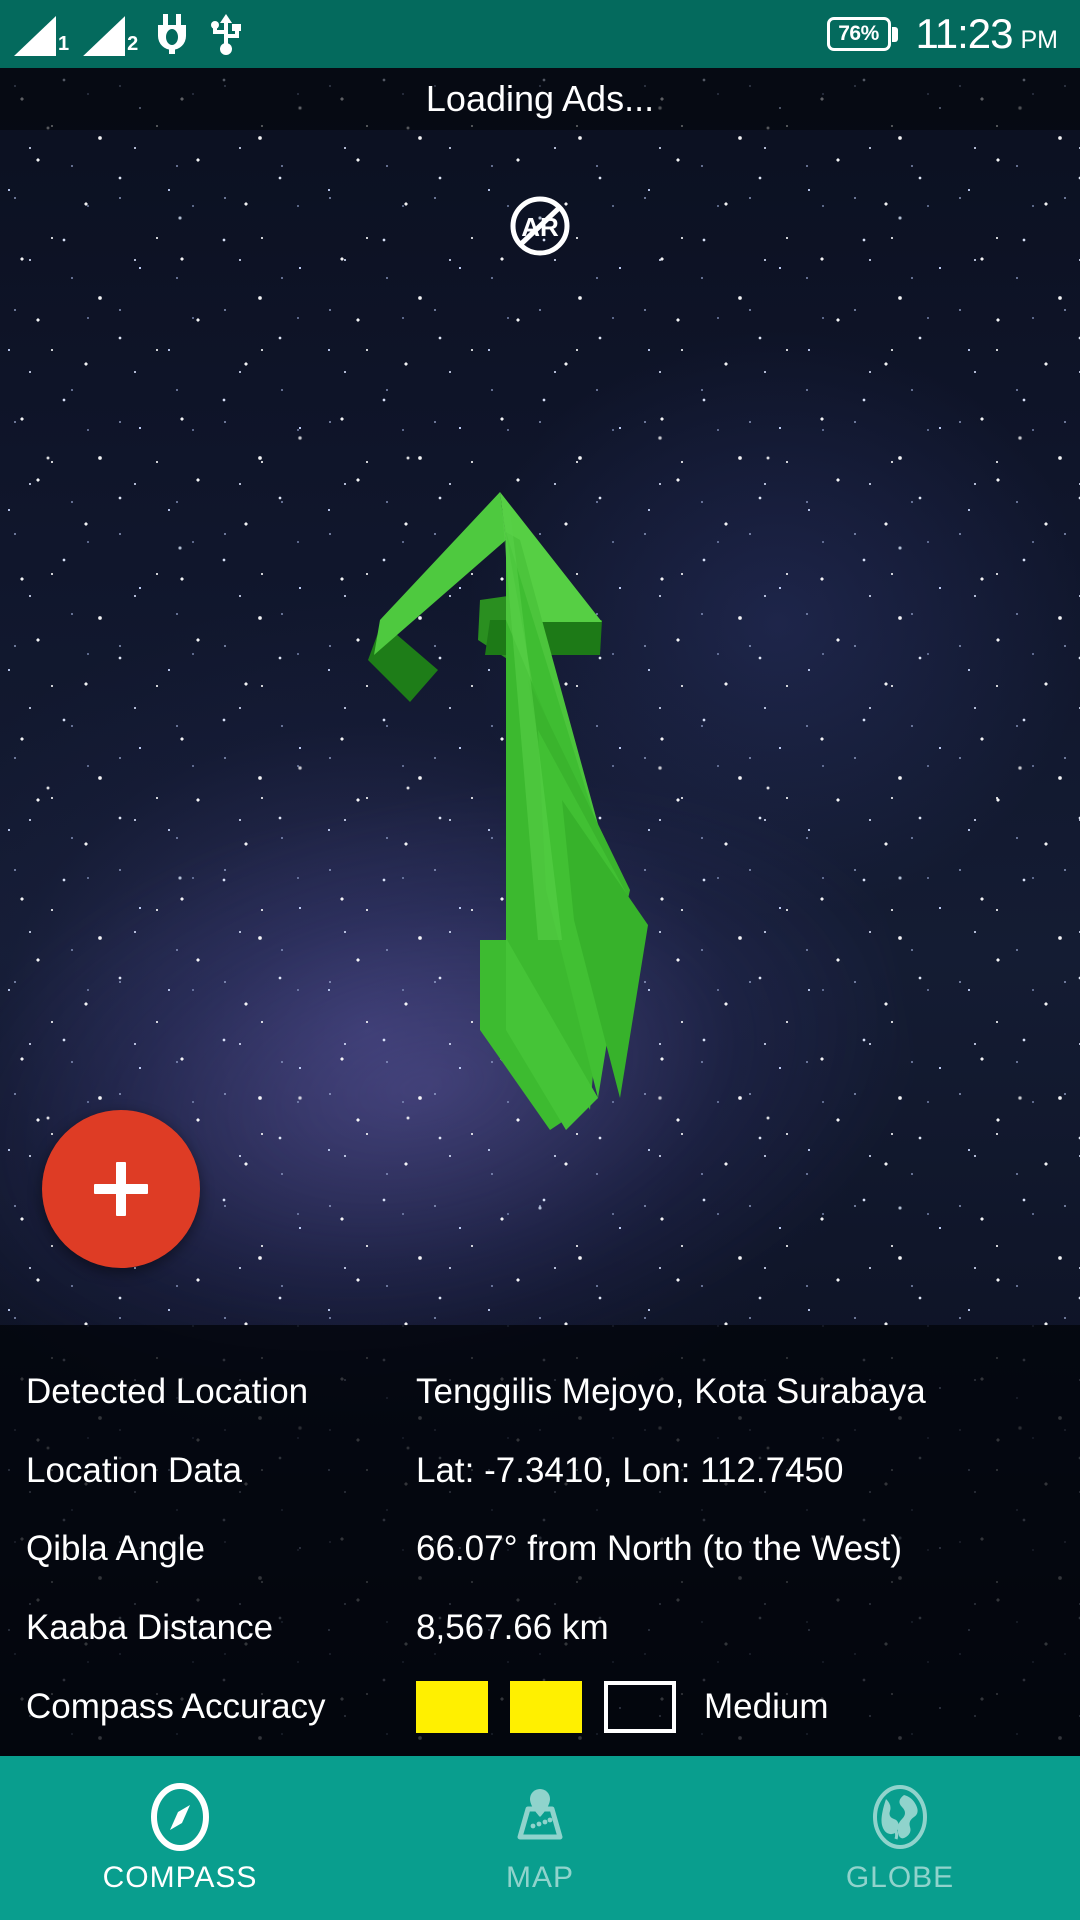 The width and height of the screenshot is (1080, 1920). I want to click on charging-plug-icon, so click(172, 34).